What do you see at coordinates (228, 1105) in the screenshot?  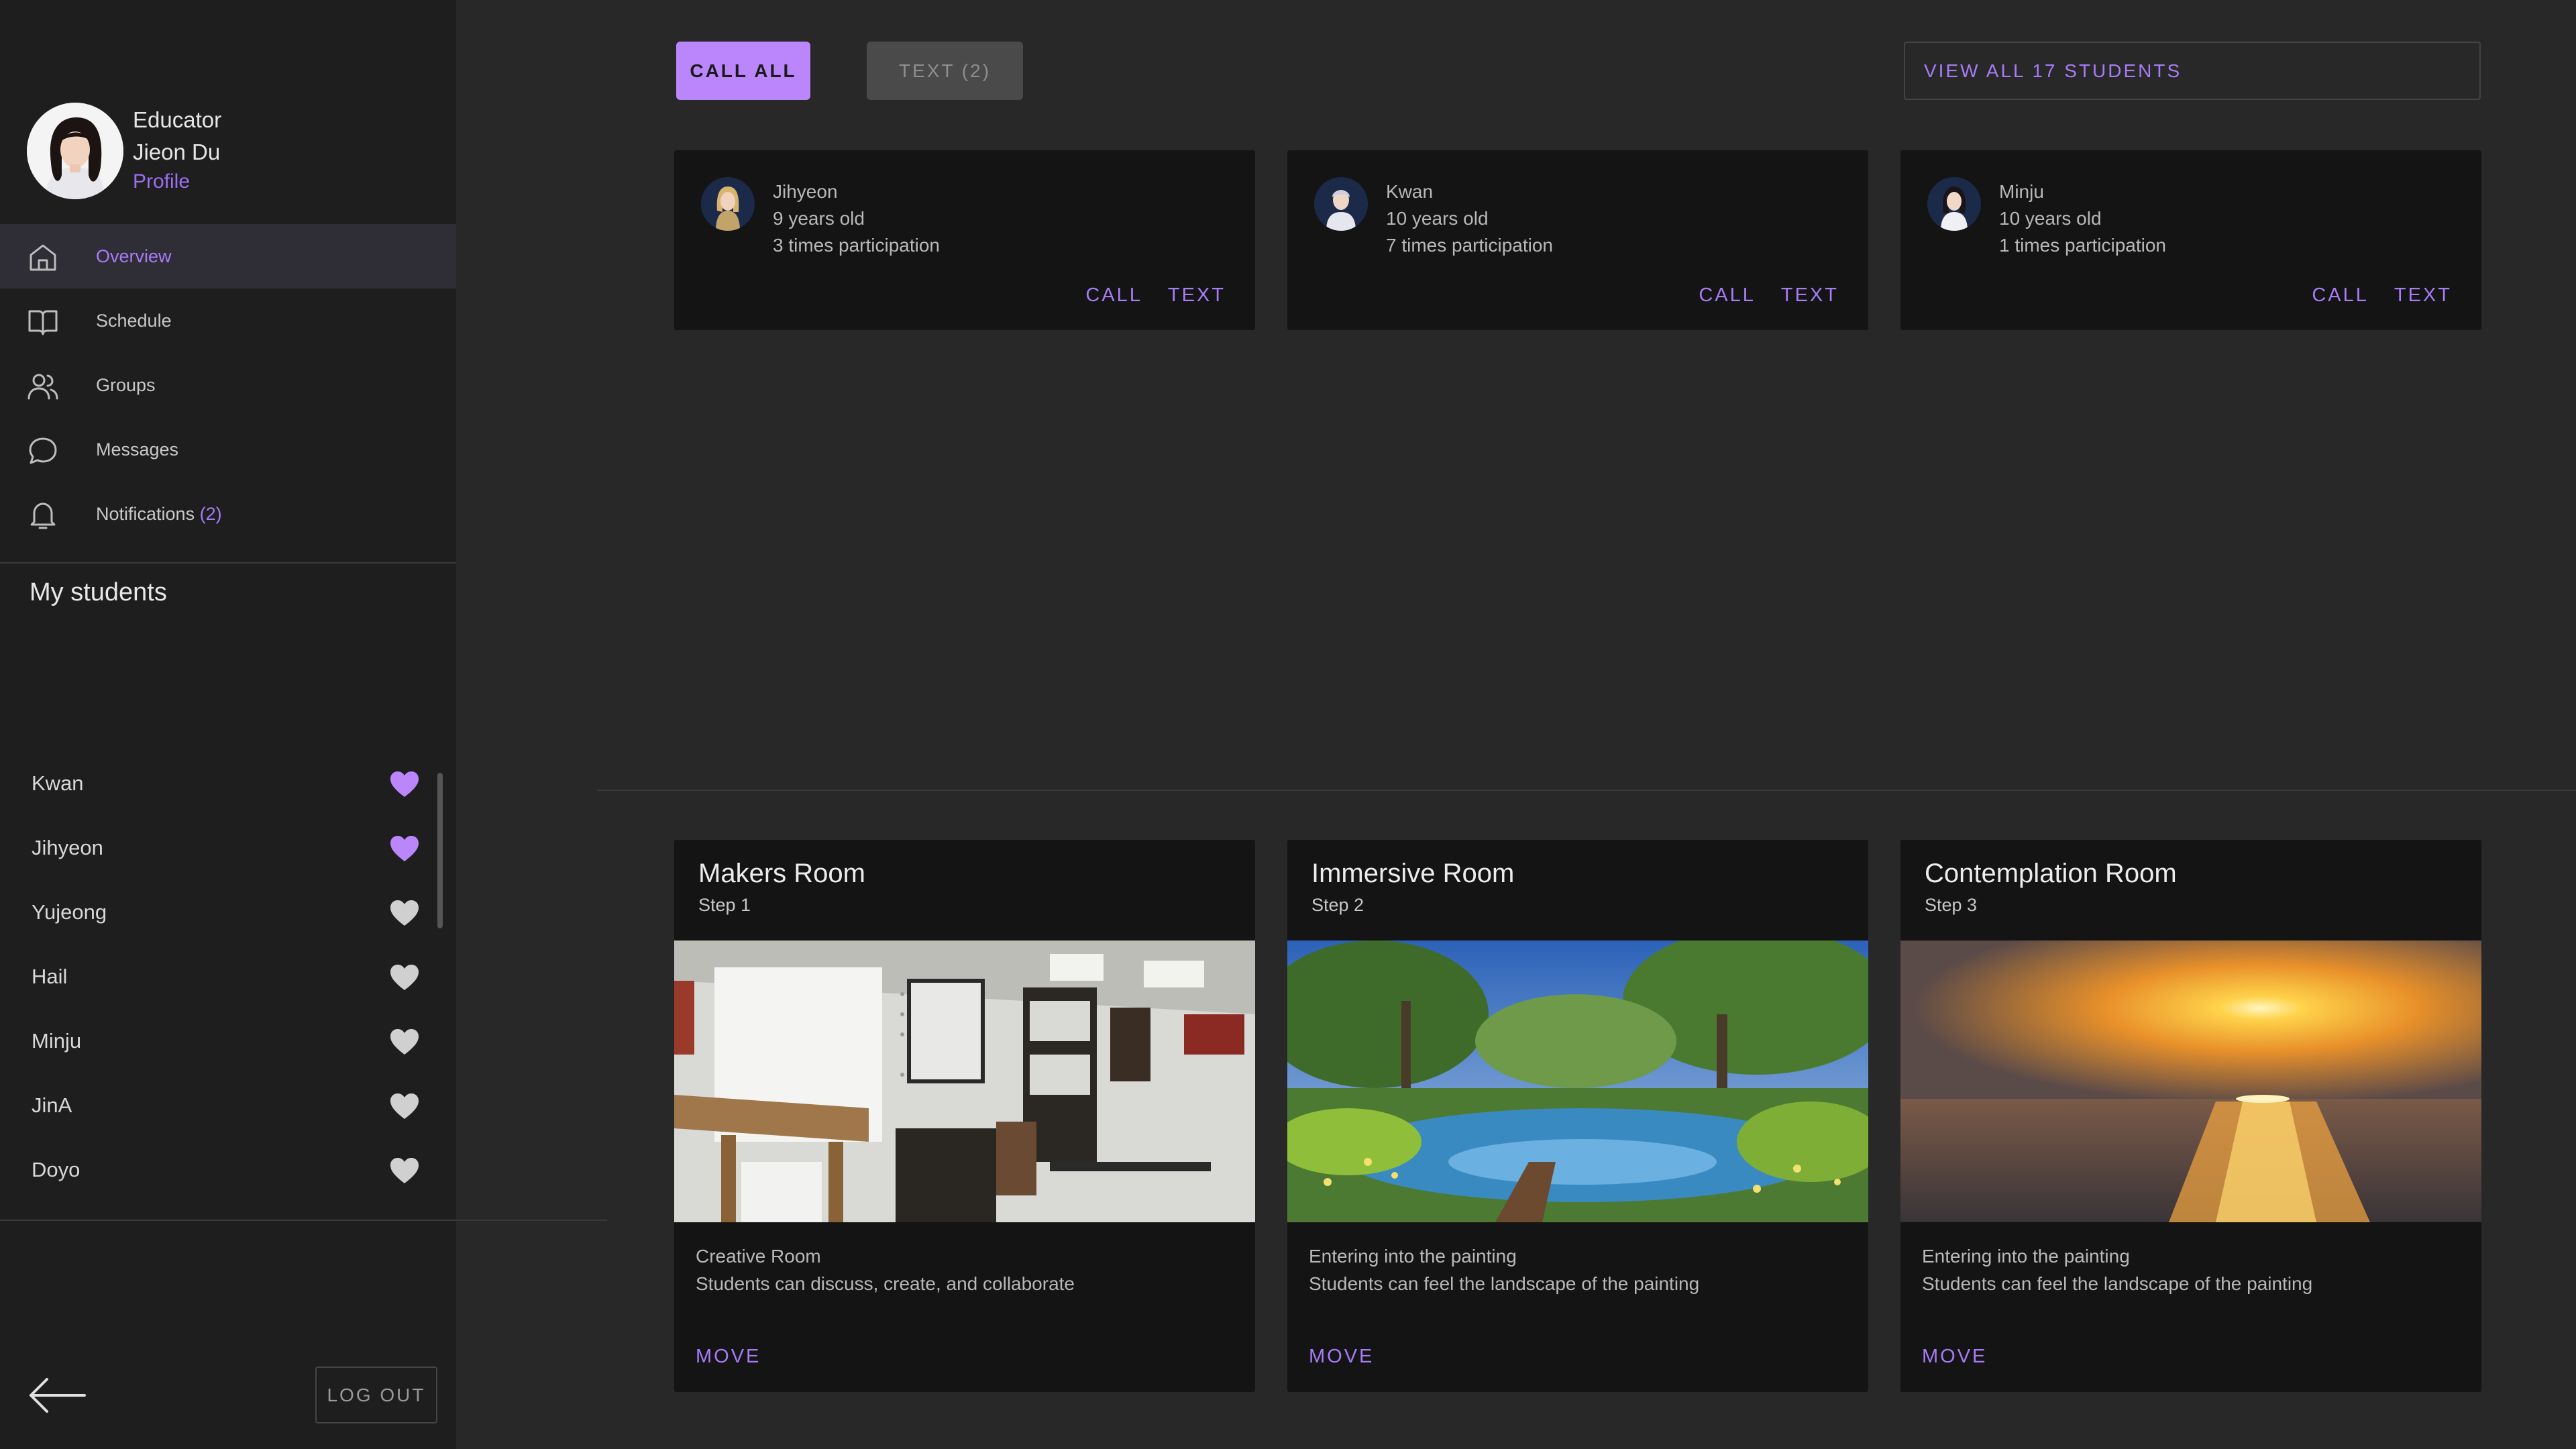 I see `student-list-item: JinA` at bounding box center [228, 1105].